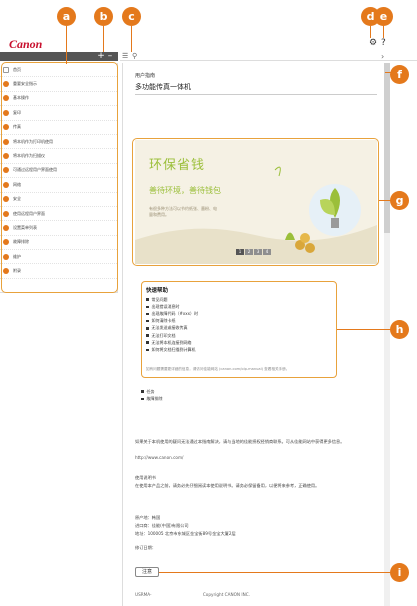  What do you see at coordinates (399, 329) in the screenshot?
I see `callout-marker: h` at bounding box center [399, 329].